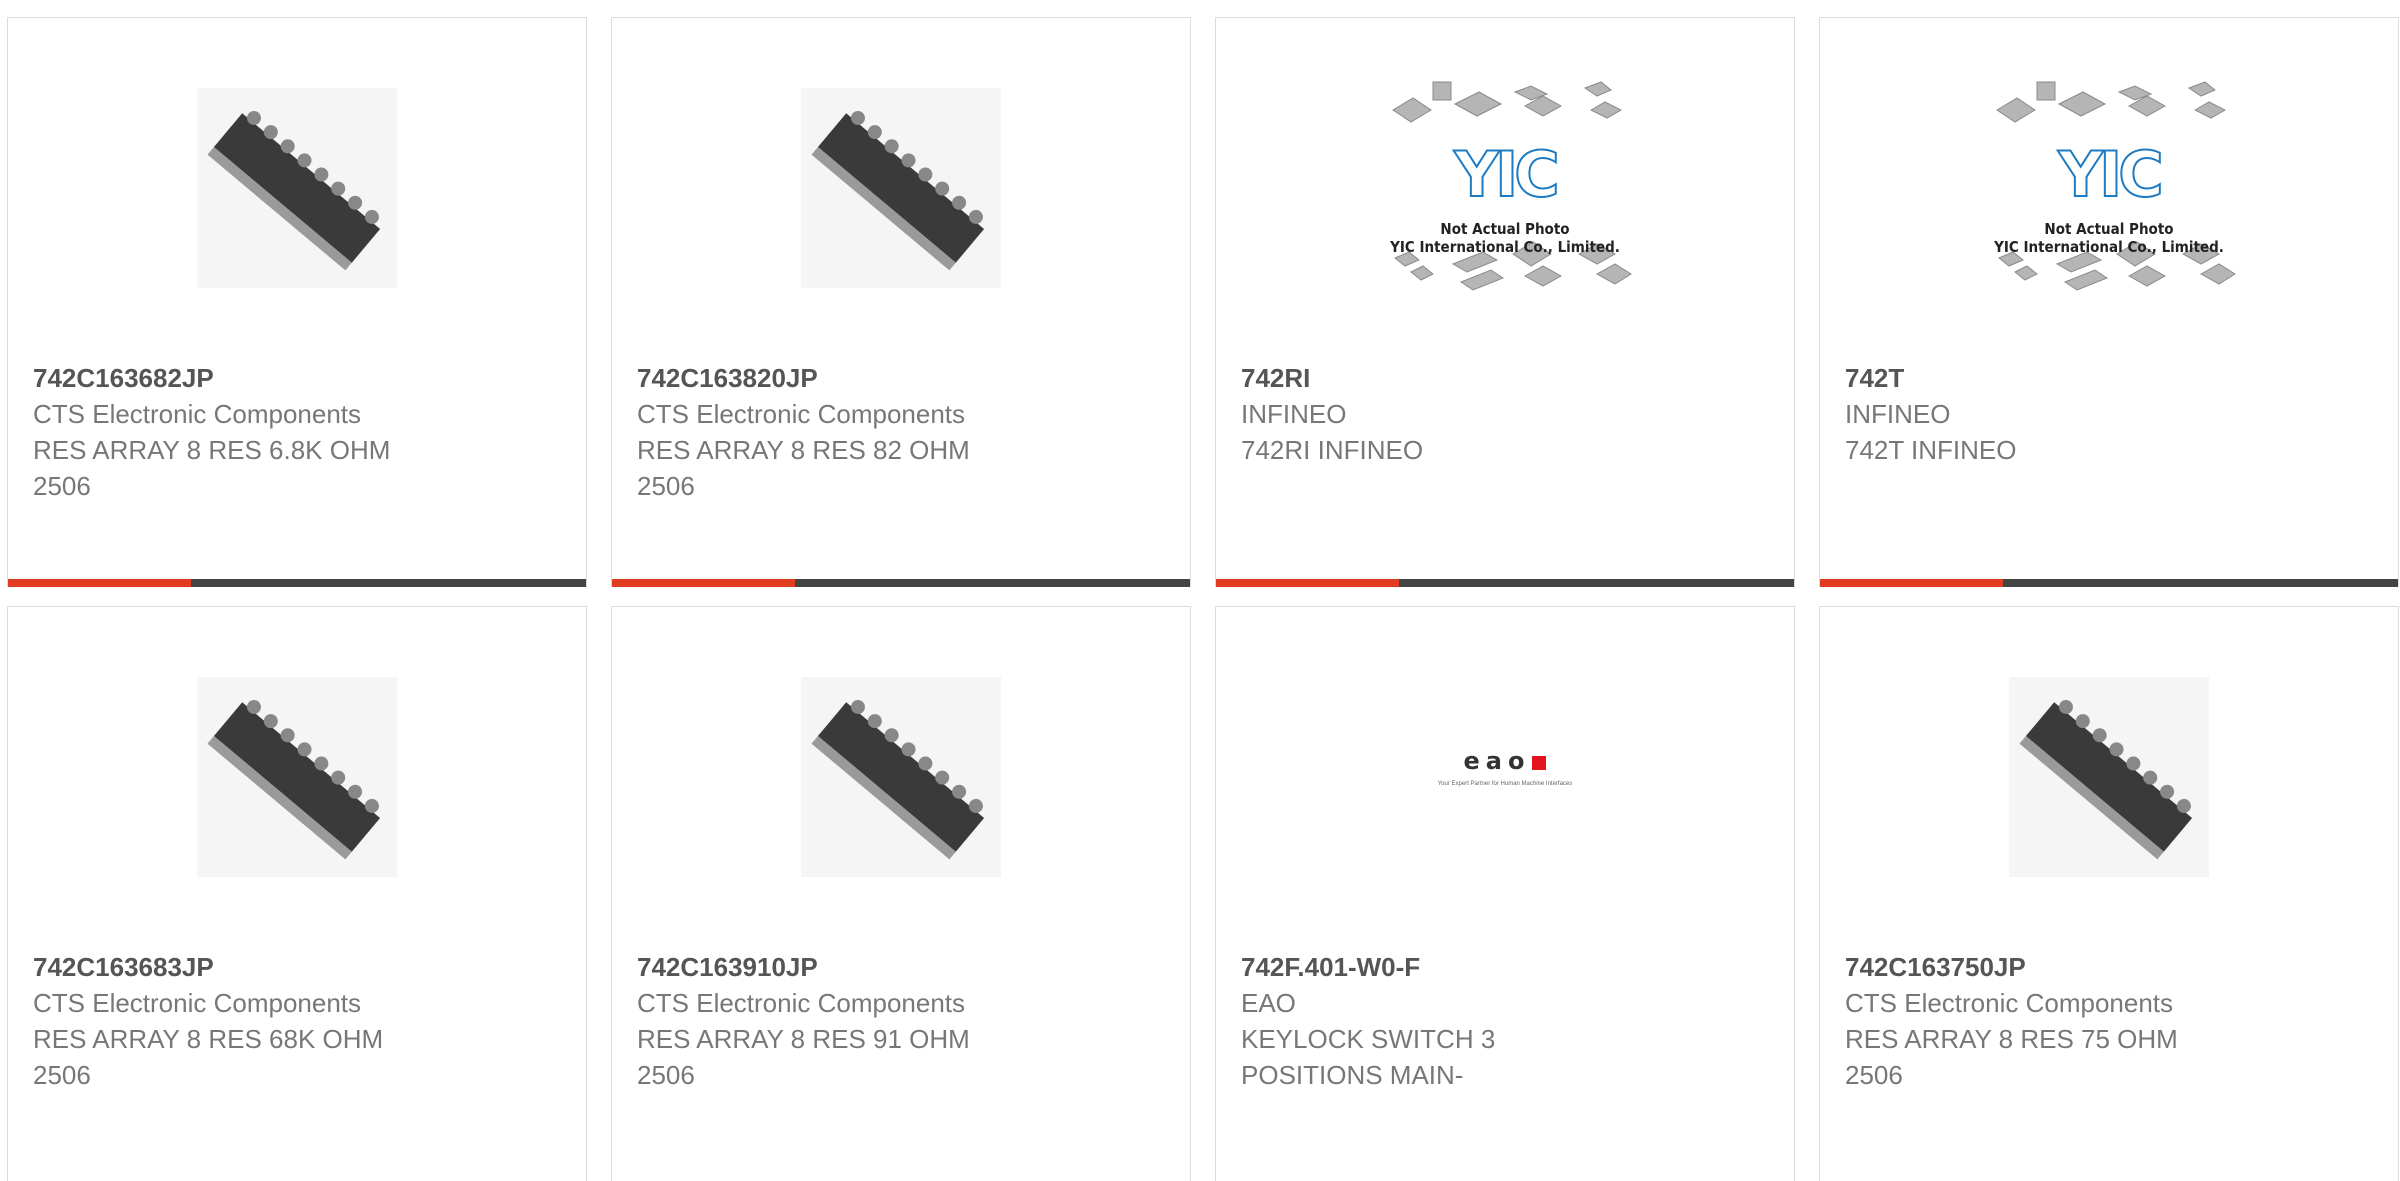 This screenshot has height=1181, width=2400. I want to click on eao-logo-square, so click(1539, 763).